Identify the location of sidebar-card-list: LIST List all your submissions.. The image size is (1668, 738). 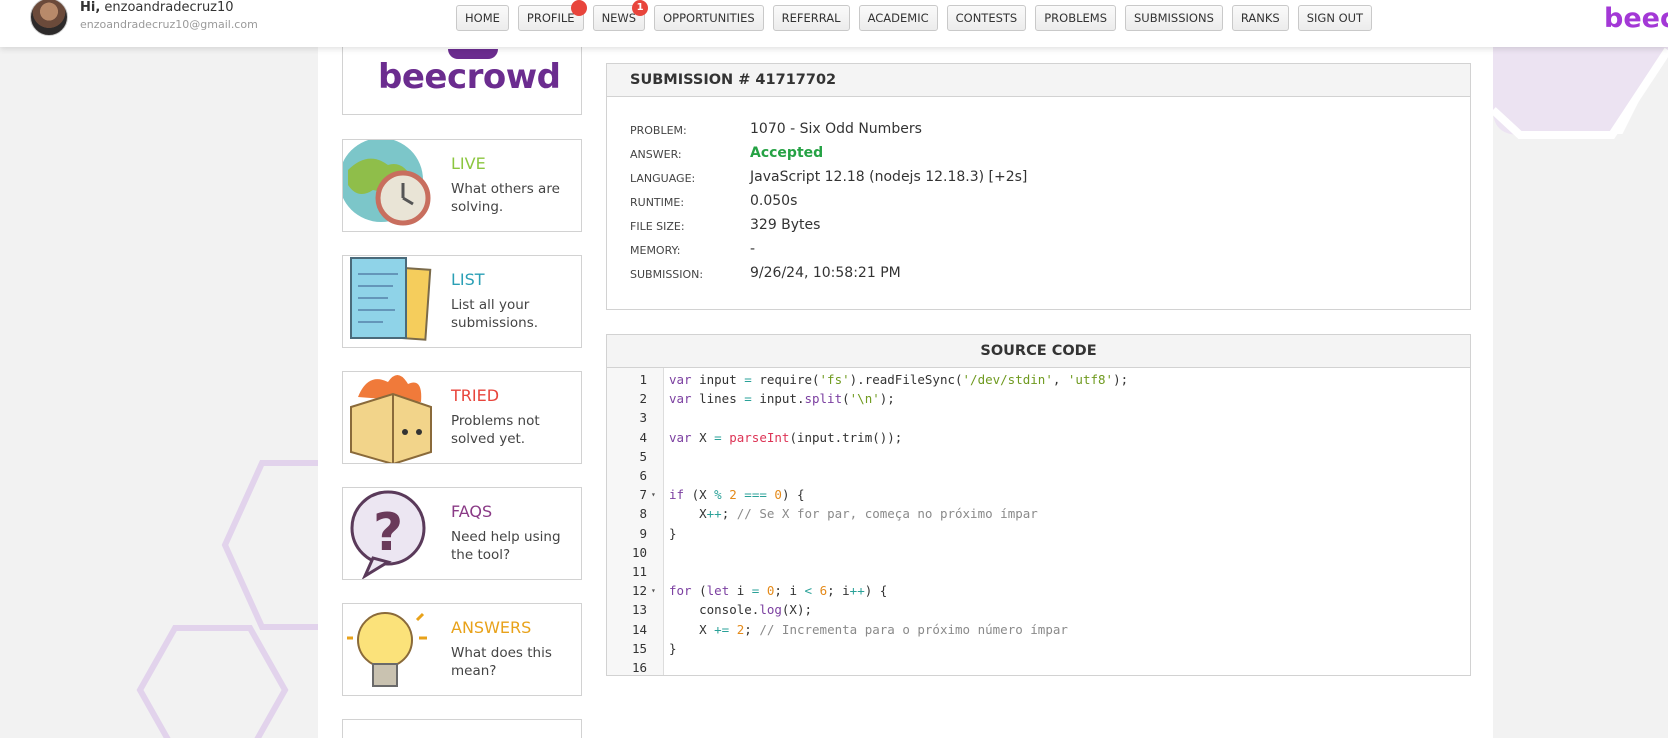
(462, 301).